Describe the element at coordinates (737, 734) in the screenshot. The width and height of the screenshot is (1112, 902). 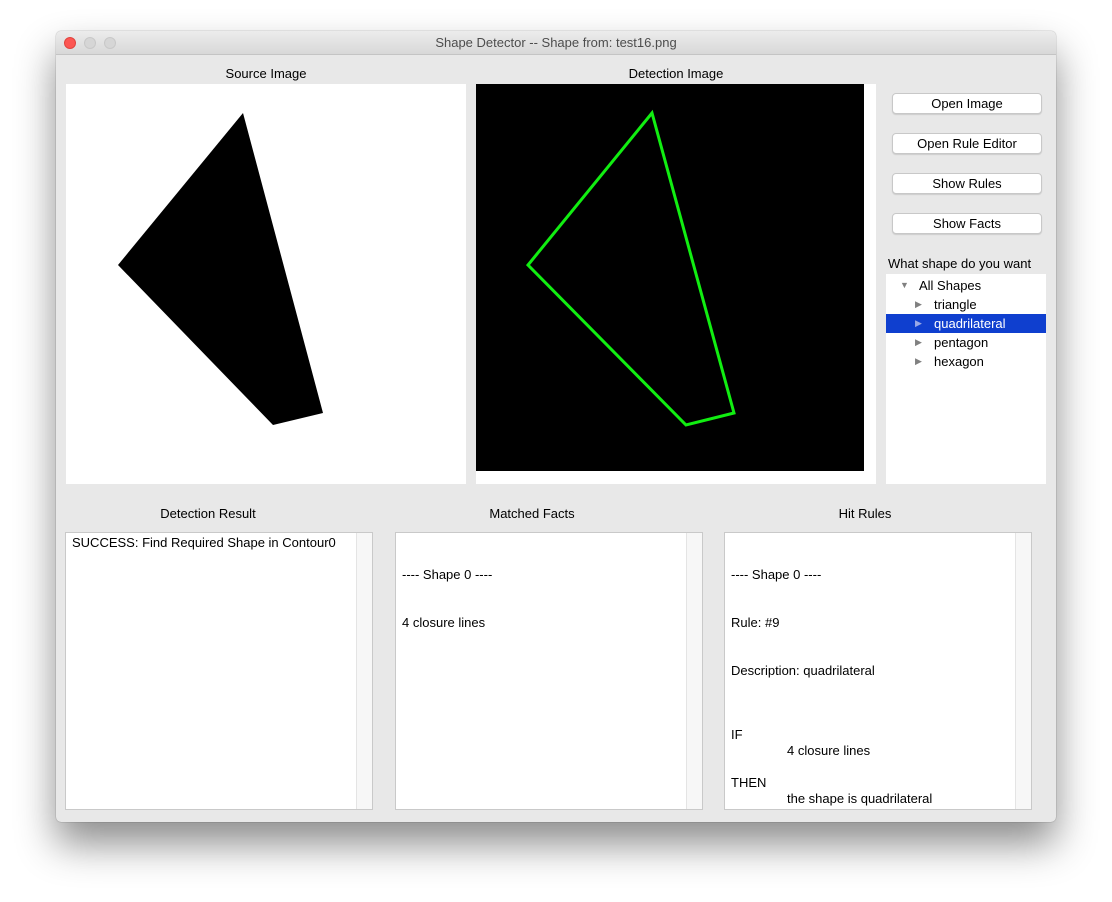
I see `if-keyword: IF` at that location.